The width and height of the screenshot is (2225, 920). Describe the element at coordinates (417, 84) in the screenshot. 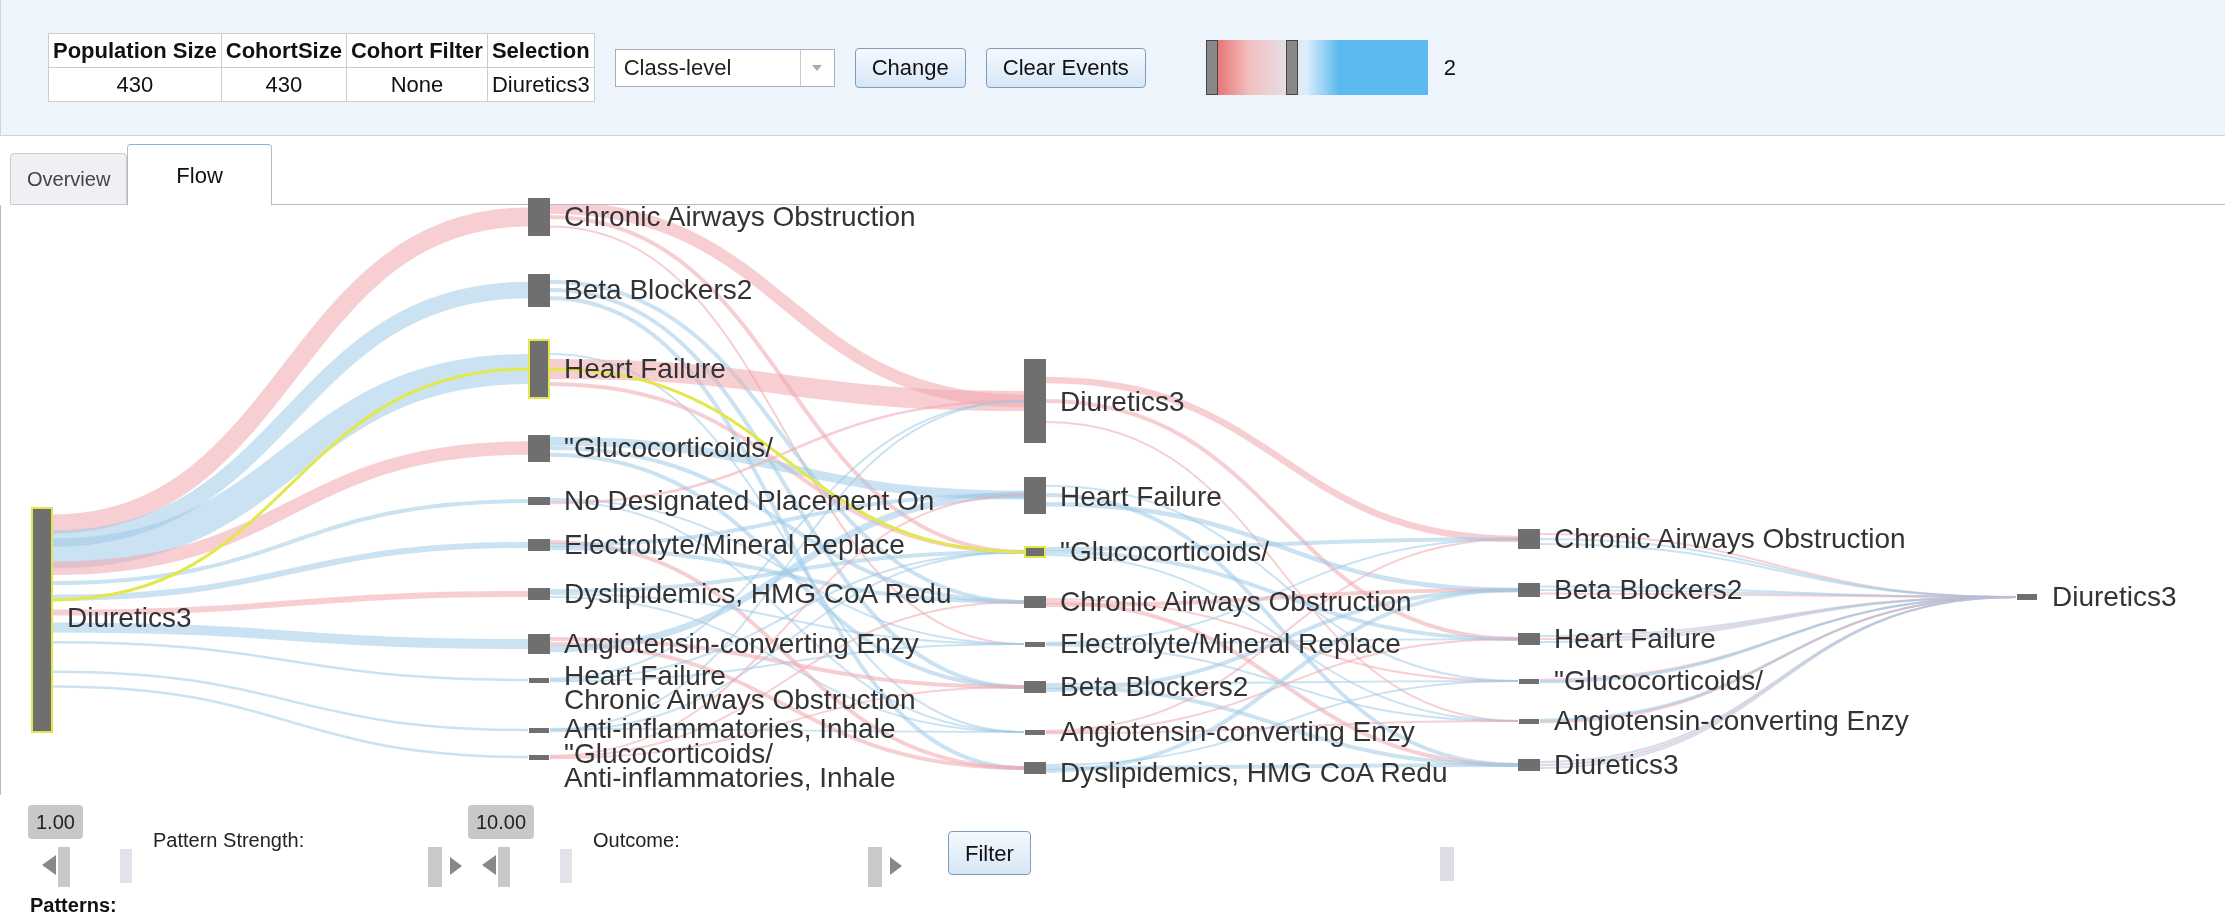

I see `table-cell: None` at that location.